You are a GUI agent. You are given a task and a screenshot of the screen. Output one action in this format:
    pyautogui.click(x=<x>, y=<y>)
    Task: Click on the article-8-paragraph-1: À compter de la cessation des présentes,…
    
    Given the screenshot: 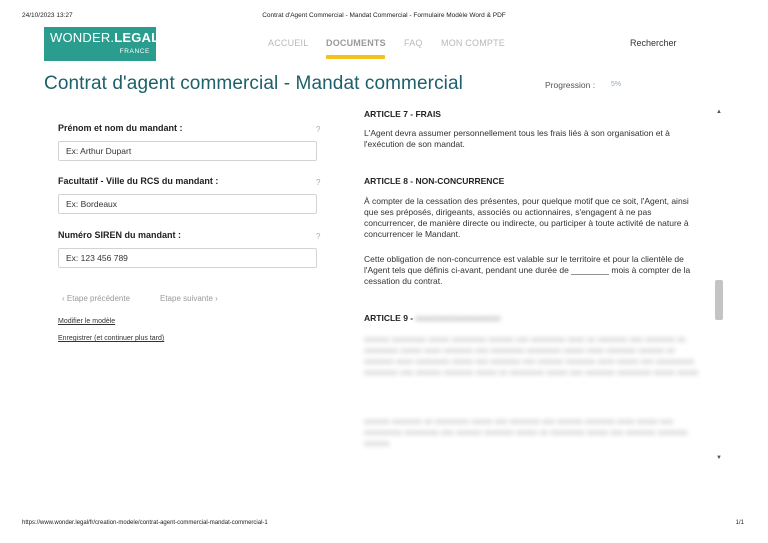 What is the action you would take?
    pyautogui.click(x=526, y=217)
    